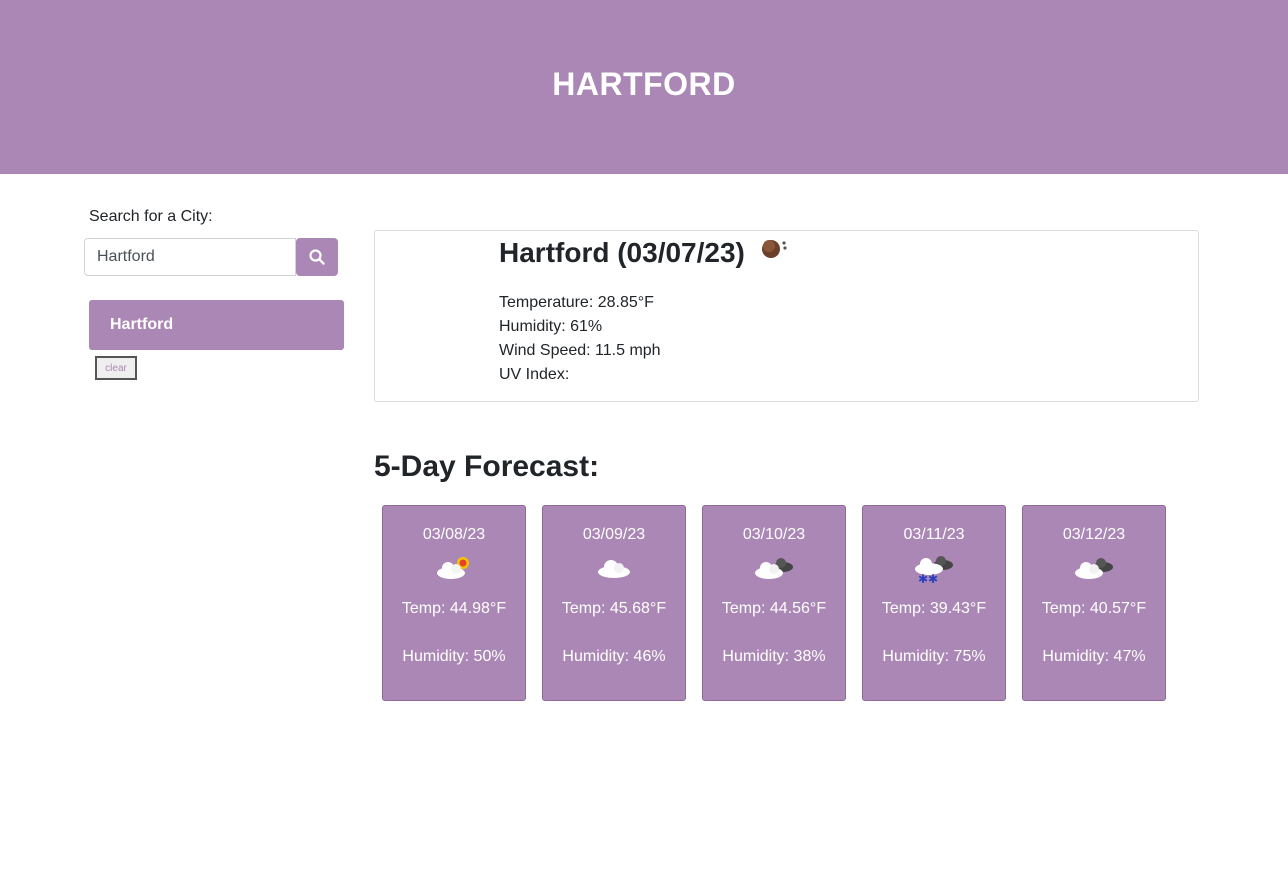 The image size is (1288, 878). I want to click on forecast-card: 03/08/23 Temp: 44.98°F Humidity: 50%, so click(454, 603).